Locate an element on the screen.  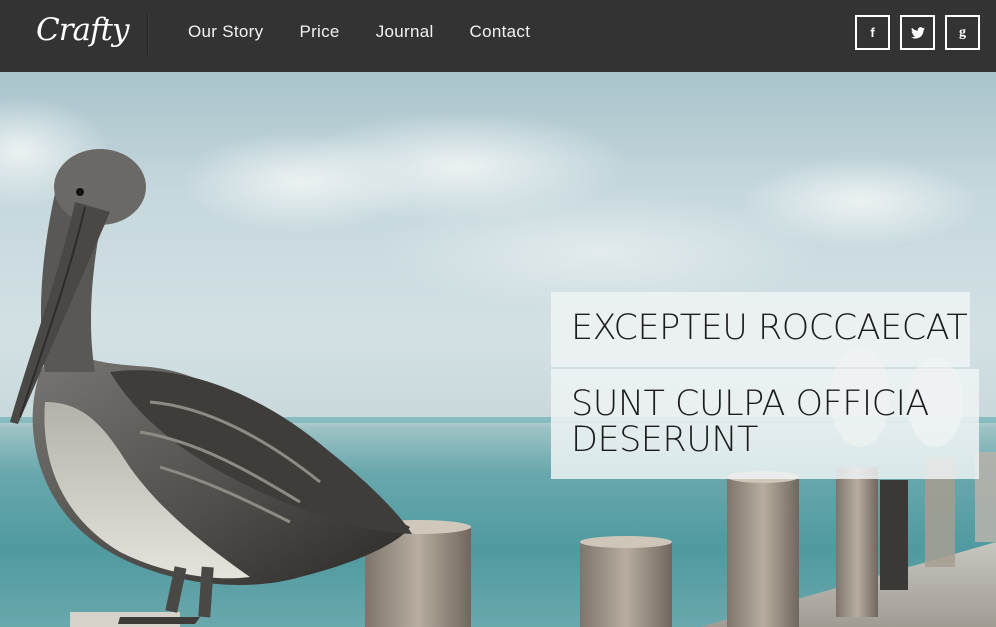
hero-caption-secondary-line-2: DESERUNT is located at coordinates (664, 440).